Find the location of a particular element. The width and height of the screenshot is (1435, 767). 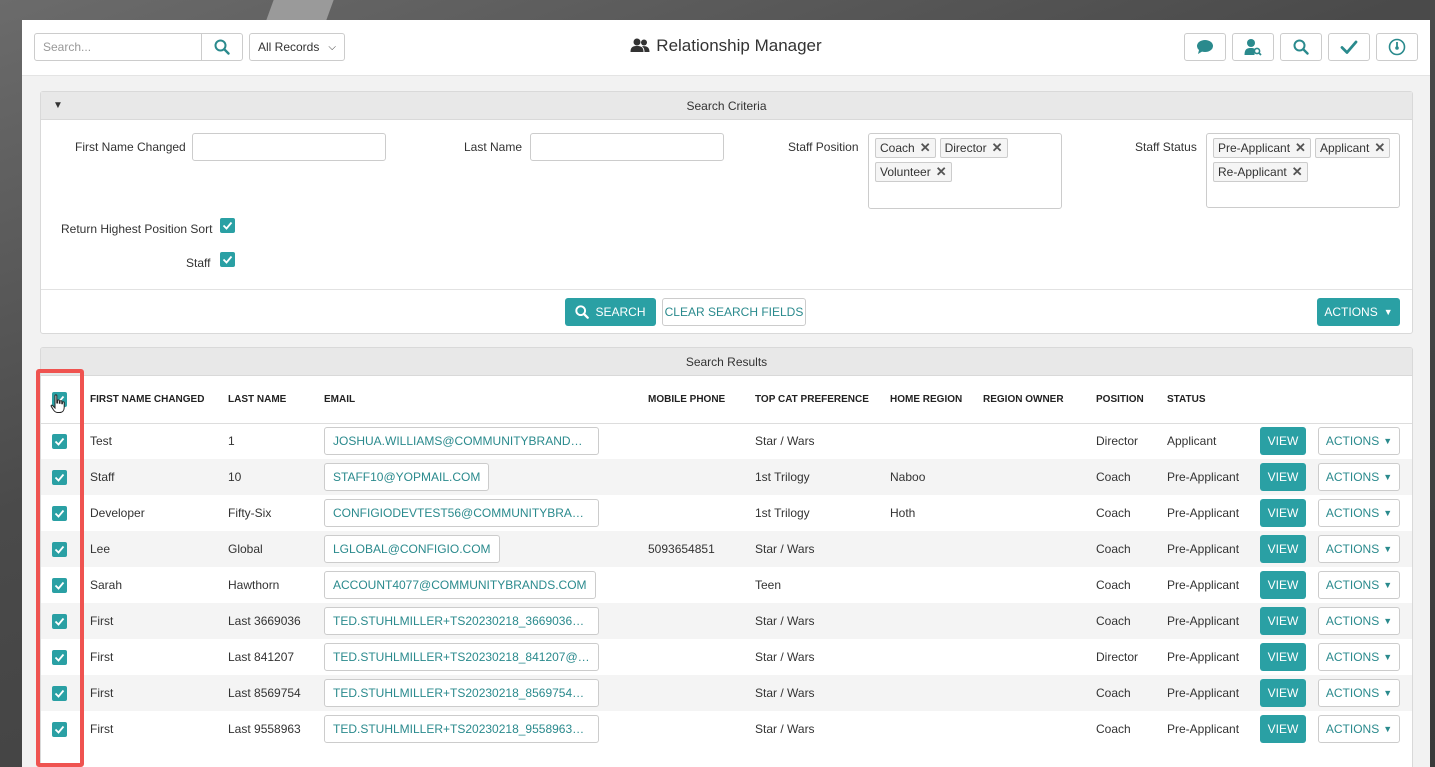

staff-status-multiselect: Pre-Applicant ✕ Applicant ✕ Re-Applicant ✕ is located at coordinates (1303, 170).